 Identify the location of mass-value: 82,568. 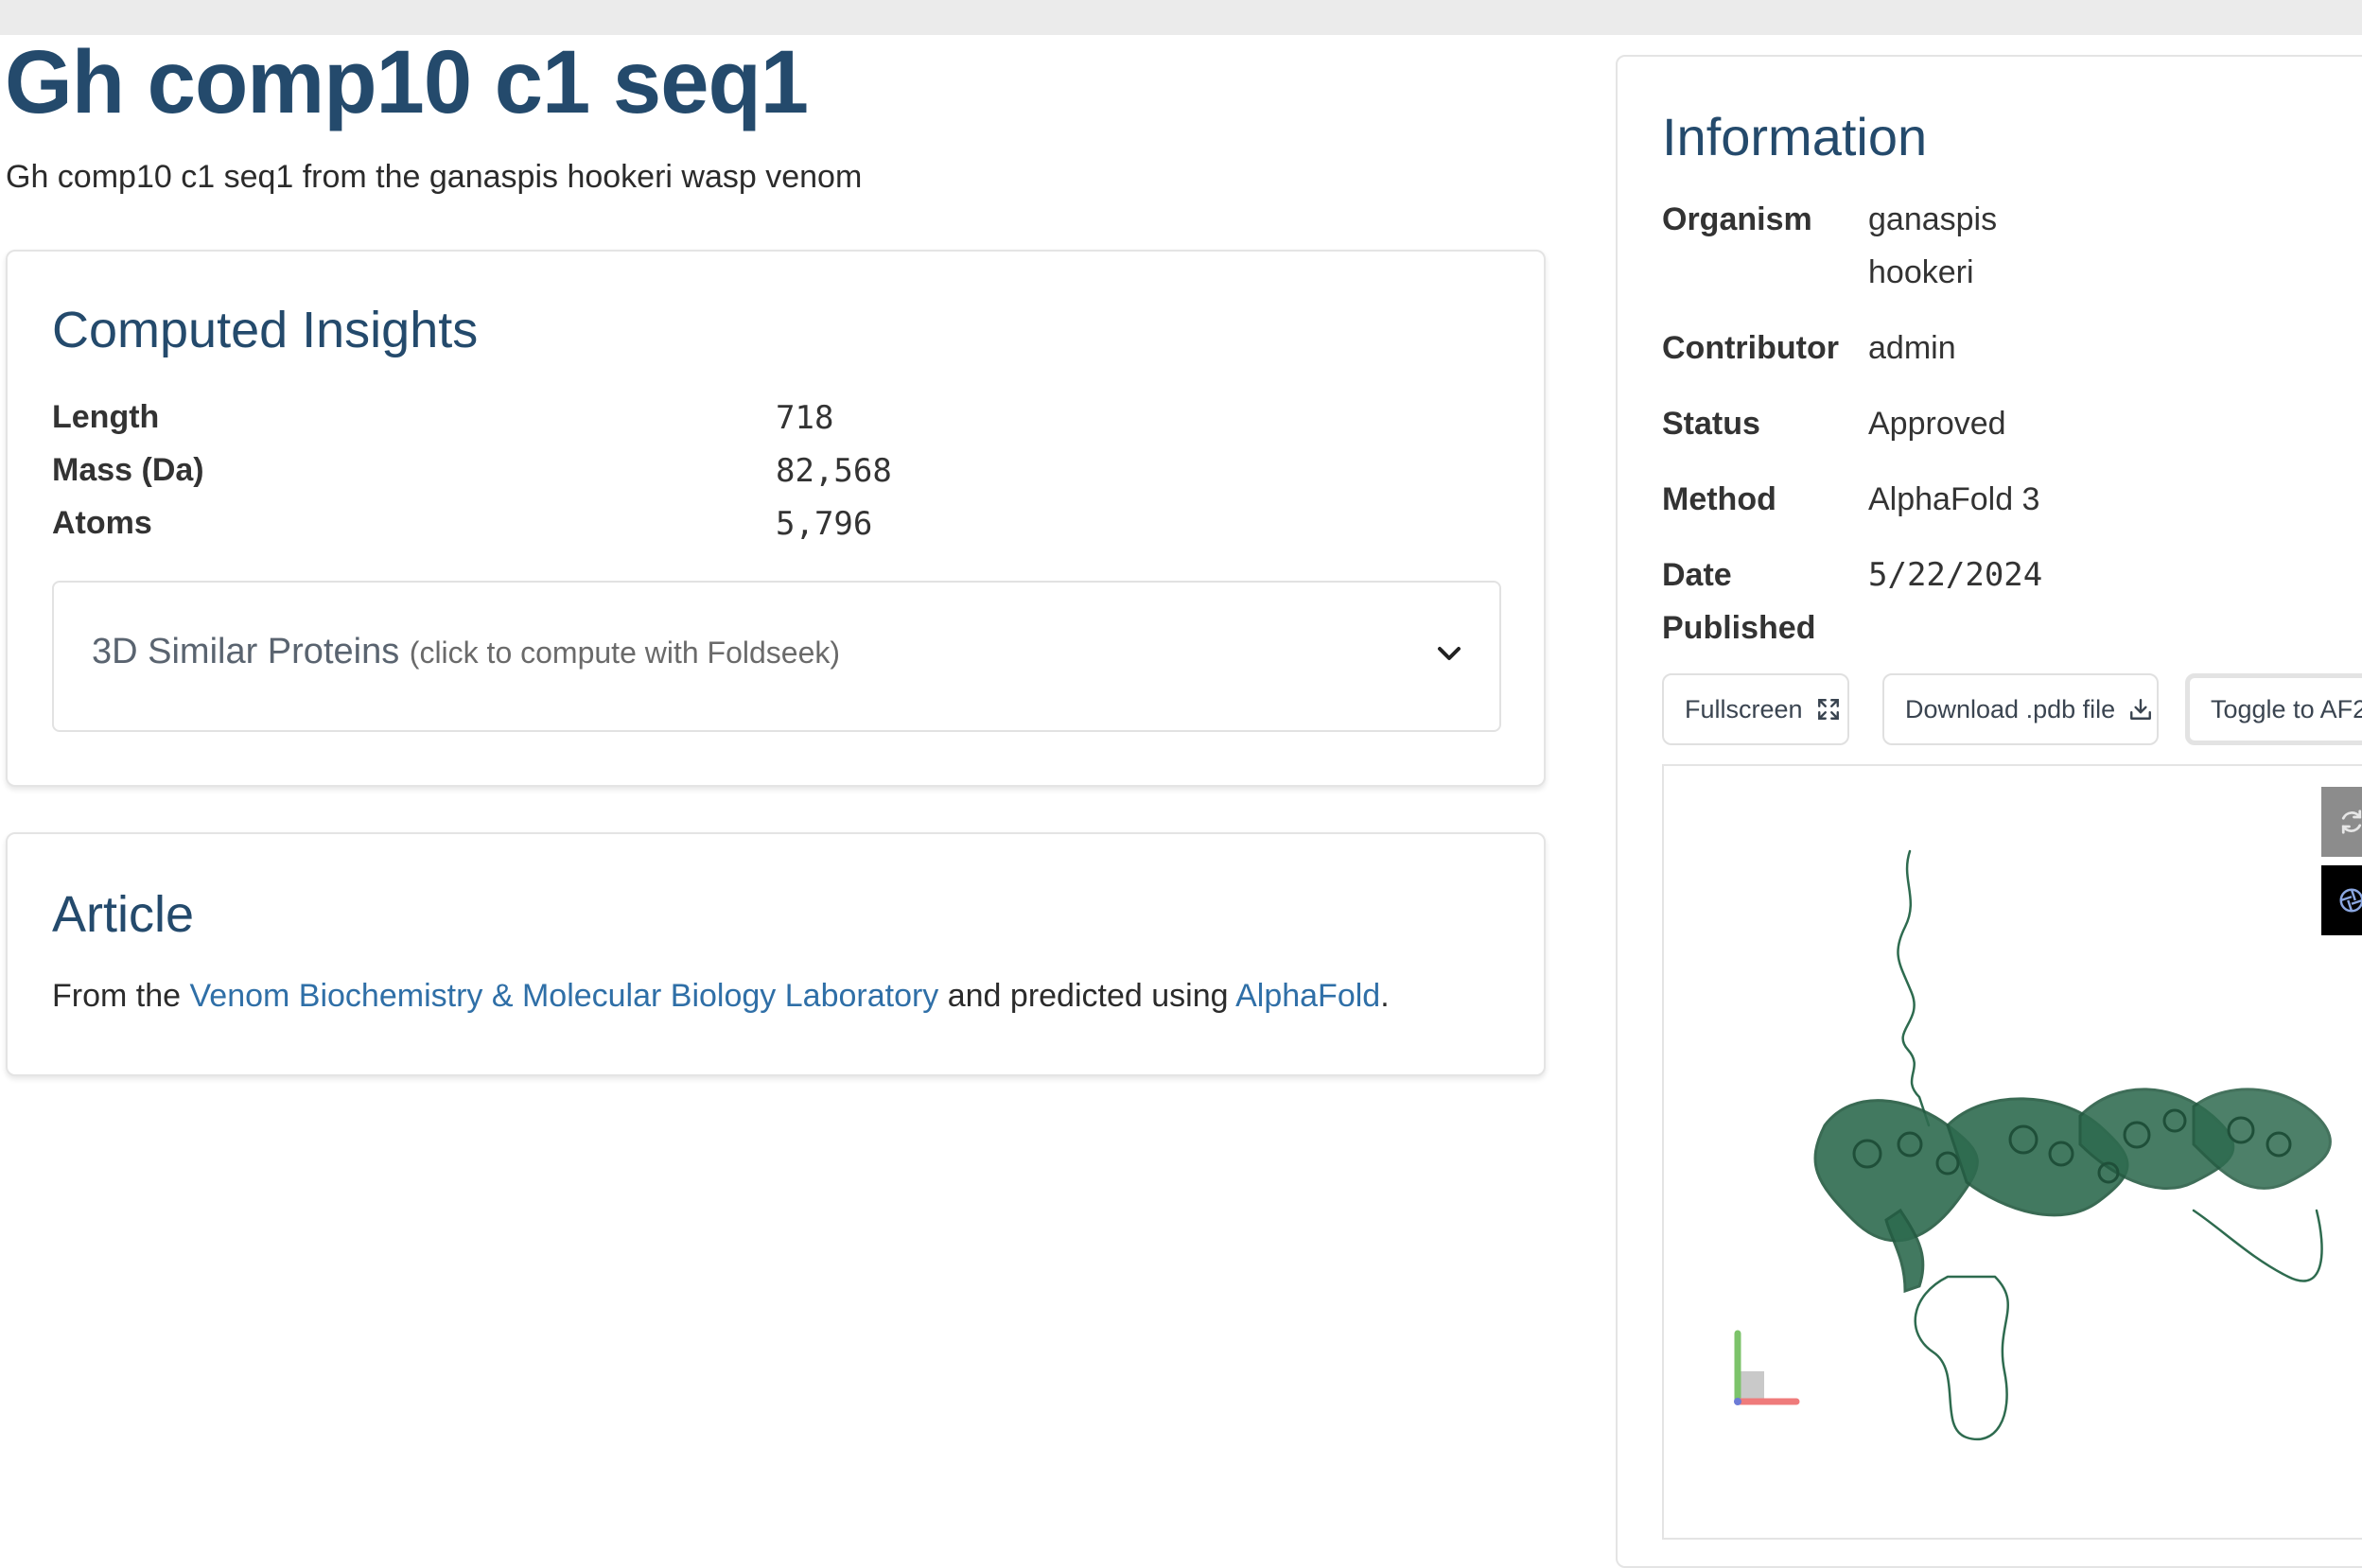
(834, 471).